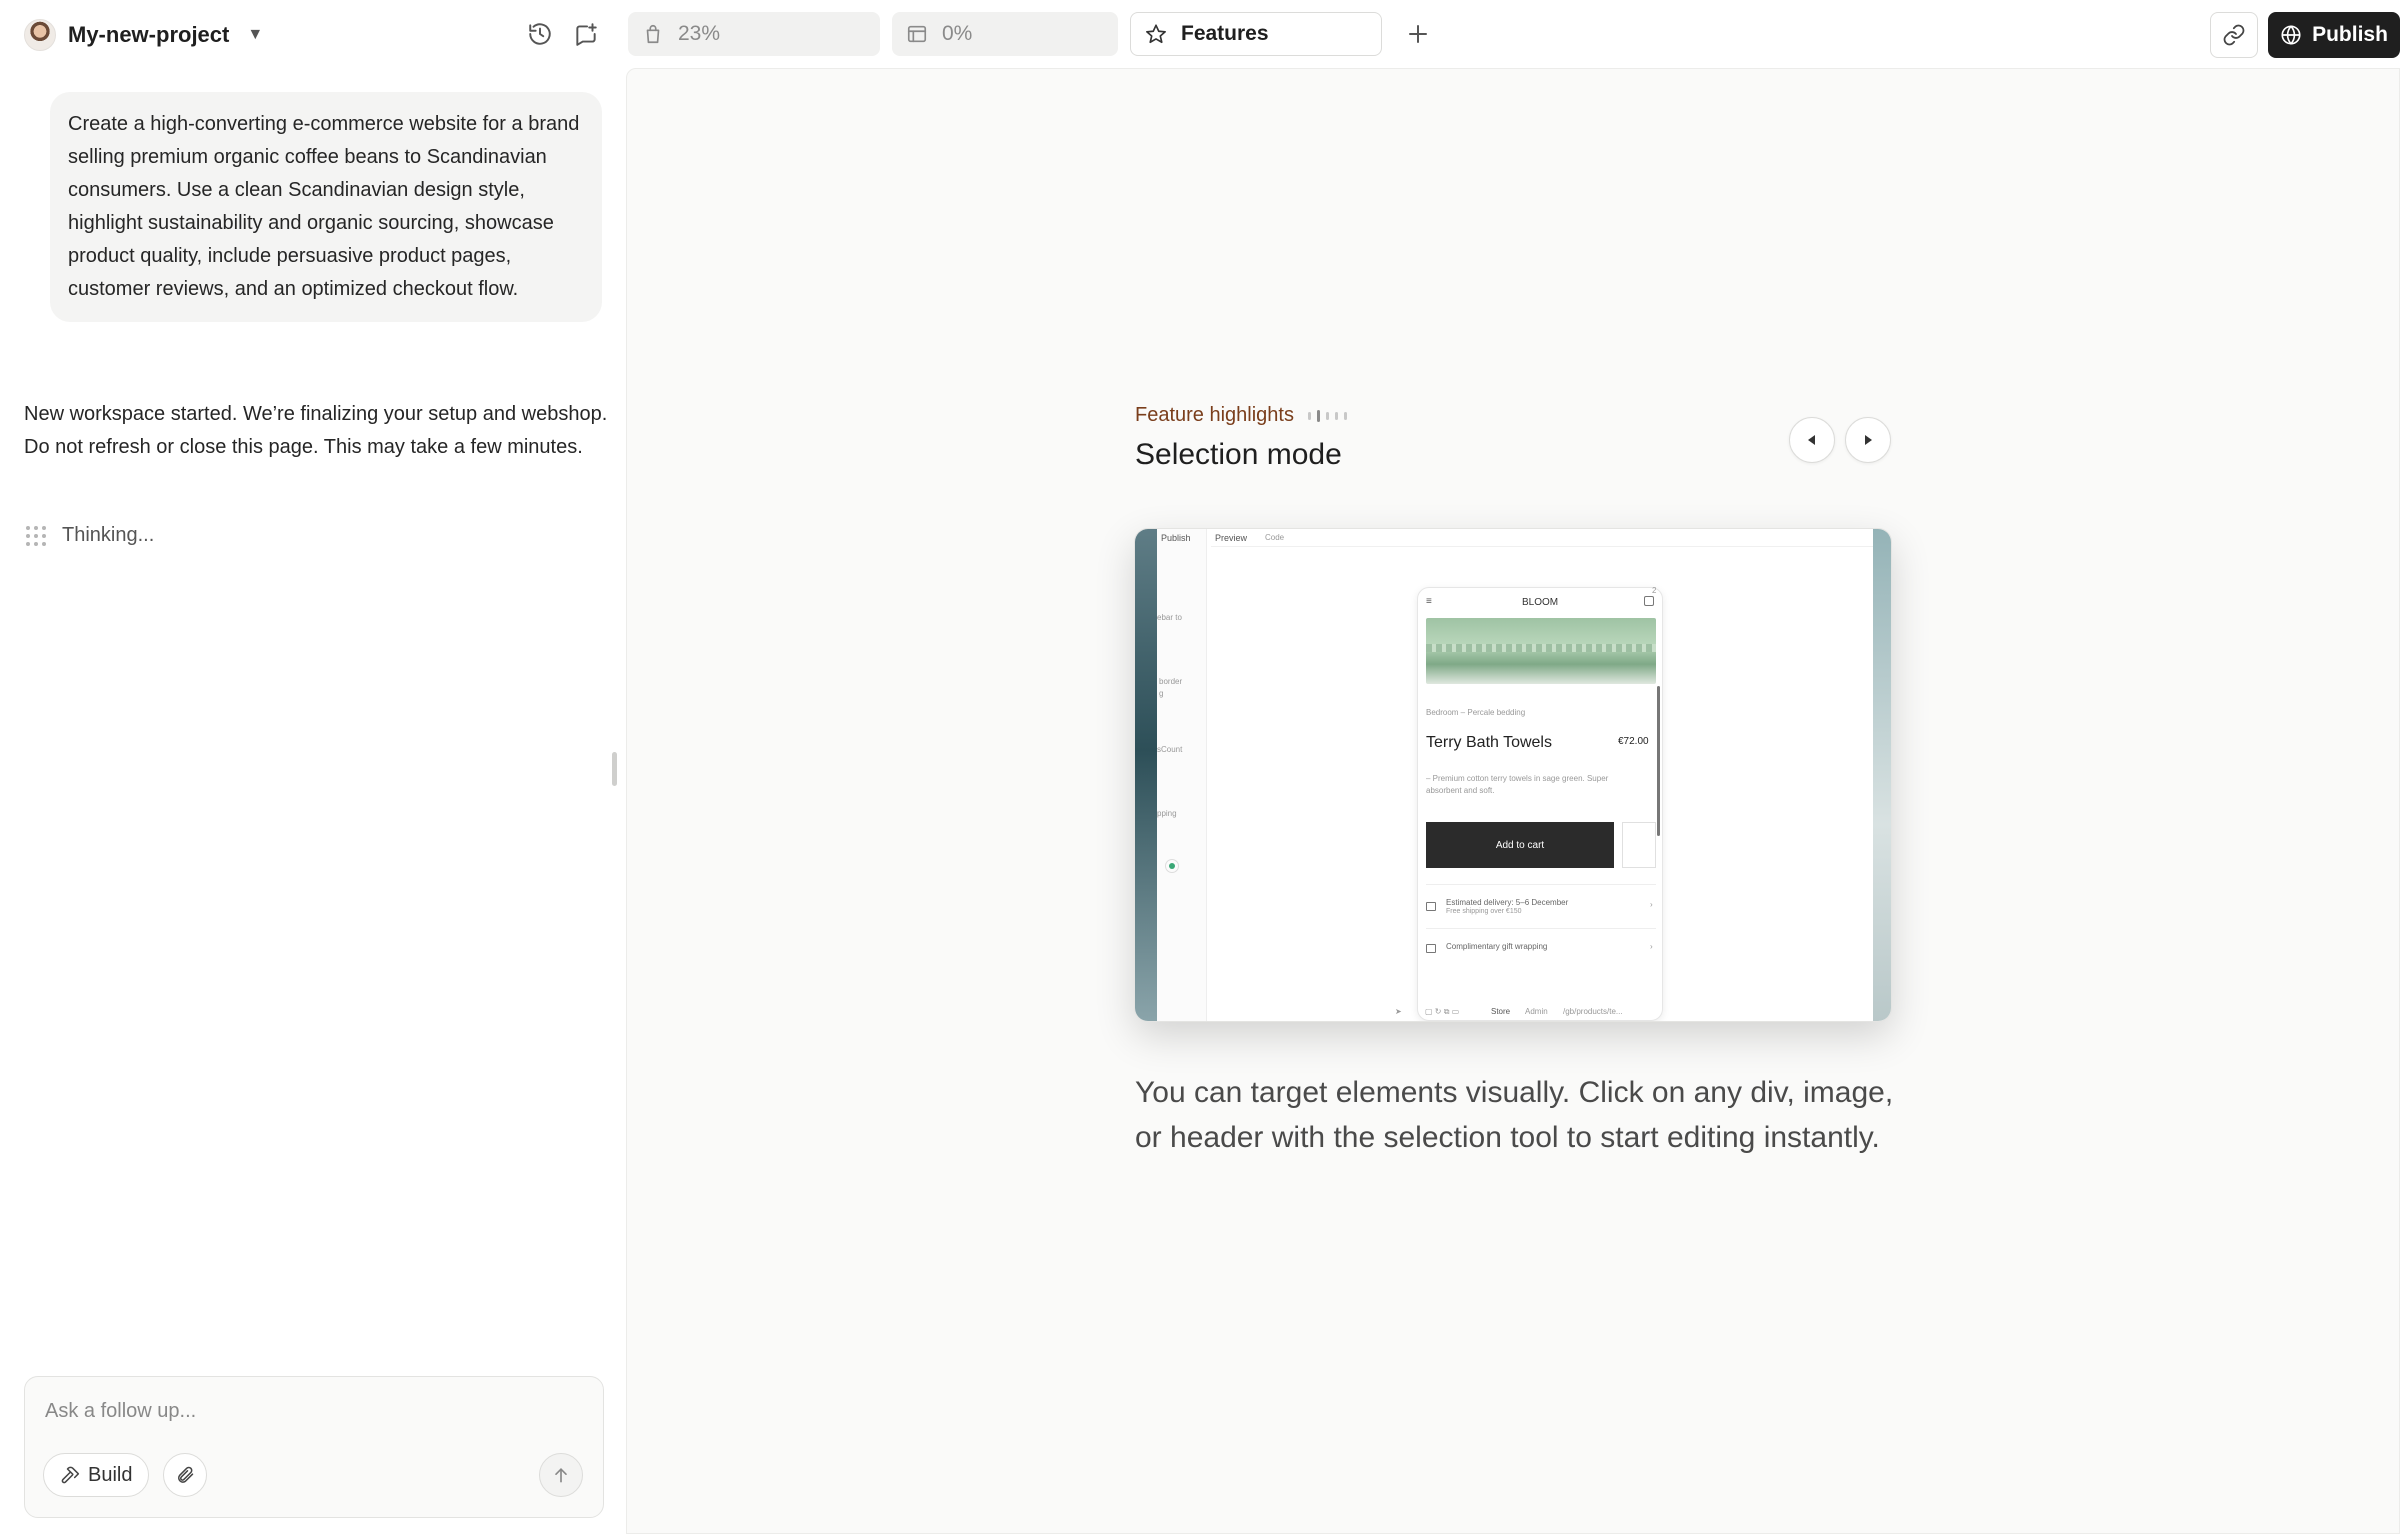  What do you see at coordinates (314, 1447) in the screenshot?
I see `follow-up-composer: Build` at bounding box center [314, 1447].